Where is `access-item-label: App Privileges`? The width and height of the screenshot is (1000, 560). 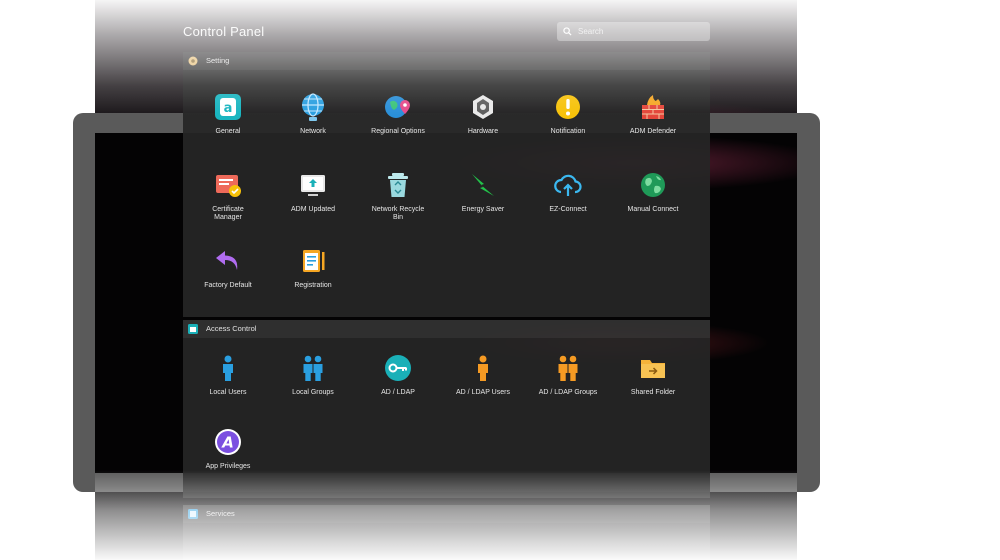
access-item-label: App Privileges is located at coordinates (228, 466).